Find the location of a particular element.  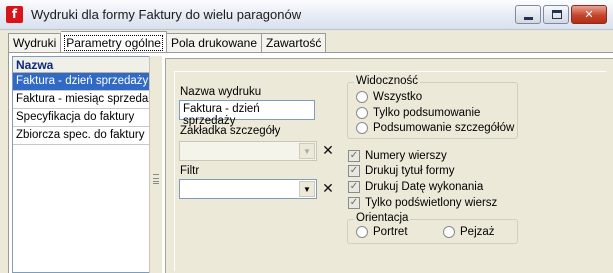

app-icon: f is located at coordinates (14, 14).